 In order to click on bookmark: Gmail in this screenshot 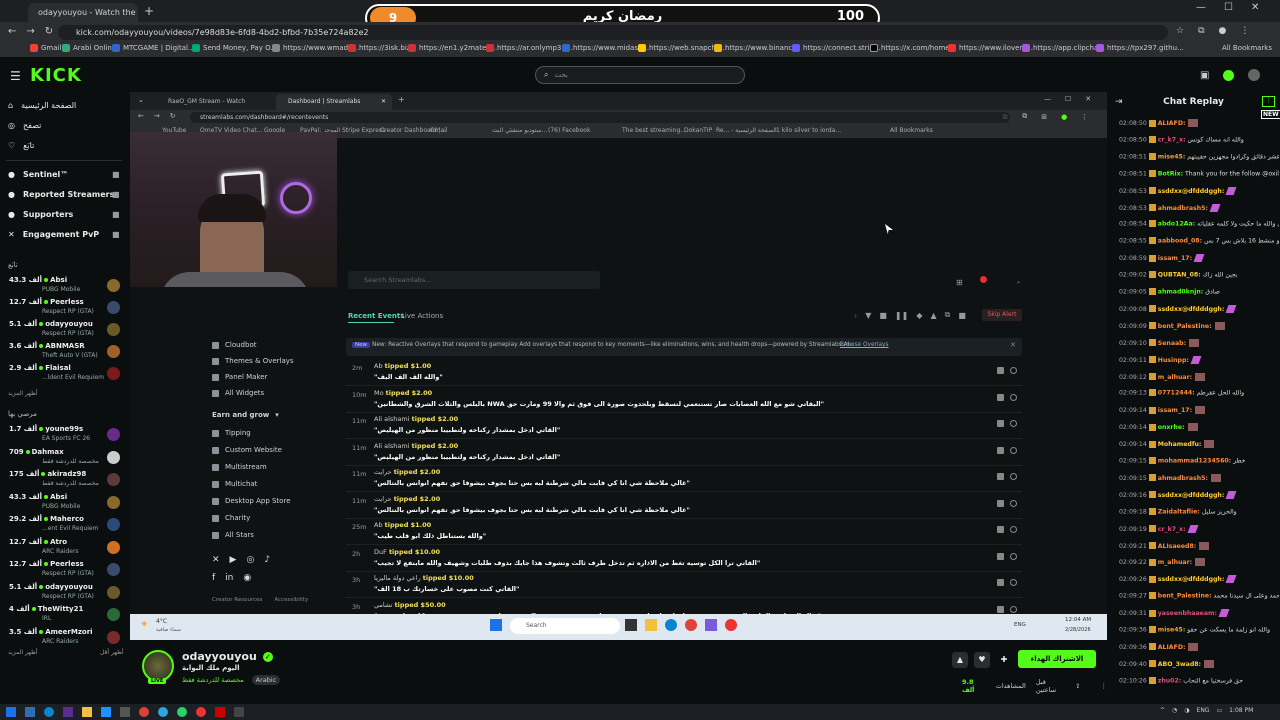, I will do `click(45, 48)`.